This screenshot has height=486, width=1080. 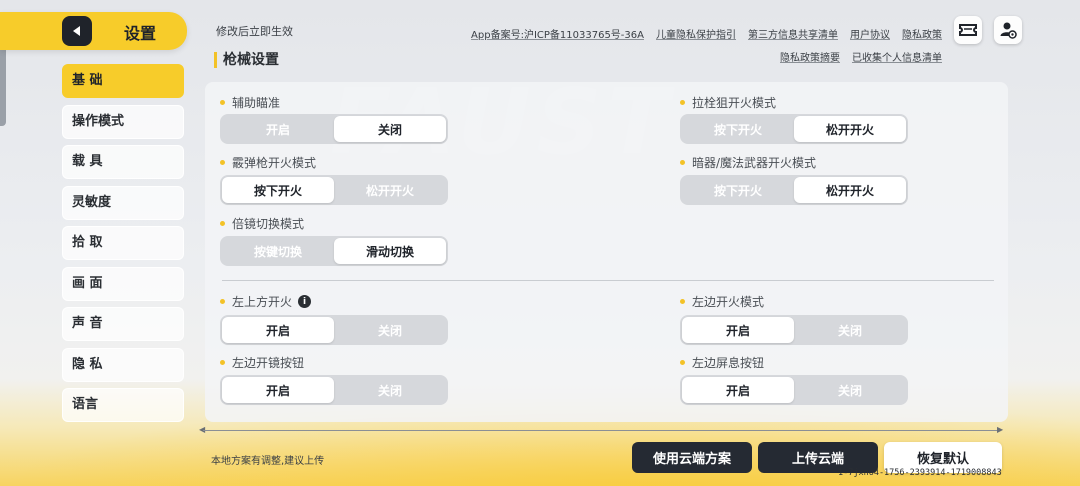 What do you see at coordinates (262, 362) in the screenshot?
I see `left-scope-btn-label: 左边开镜按钮` at bounding box center [262, 362].